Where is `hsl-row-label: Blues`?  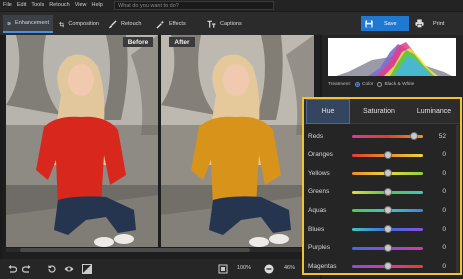 hsl-row-label: Blues is located at coordinates (316, 229).